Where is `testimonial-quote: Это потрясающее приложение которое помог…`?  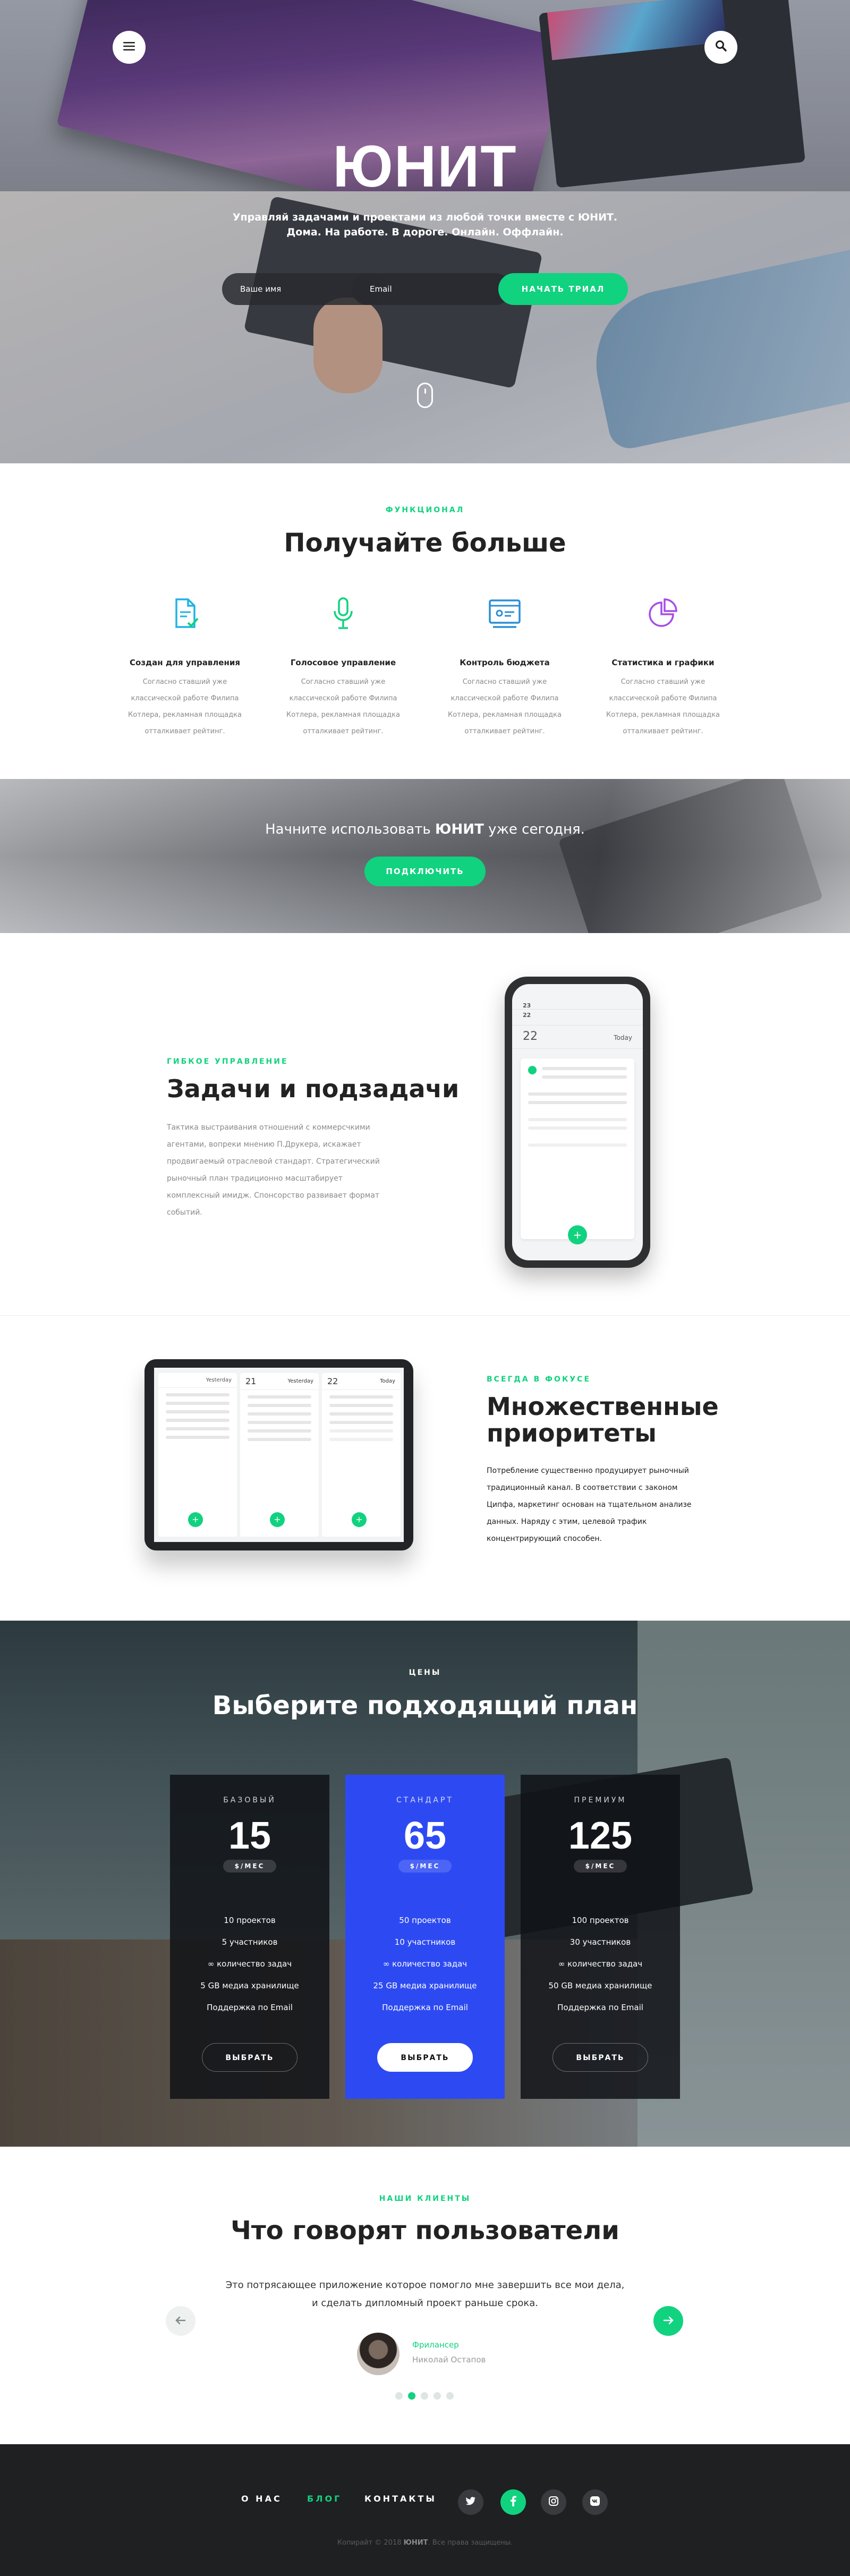 testimonial-quote: Это потрясающее приложение которое помог… is located at coordinates (425, 2294).